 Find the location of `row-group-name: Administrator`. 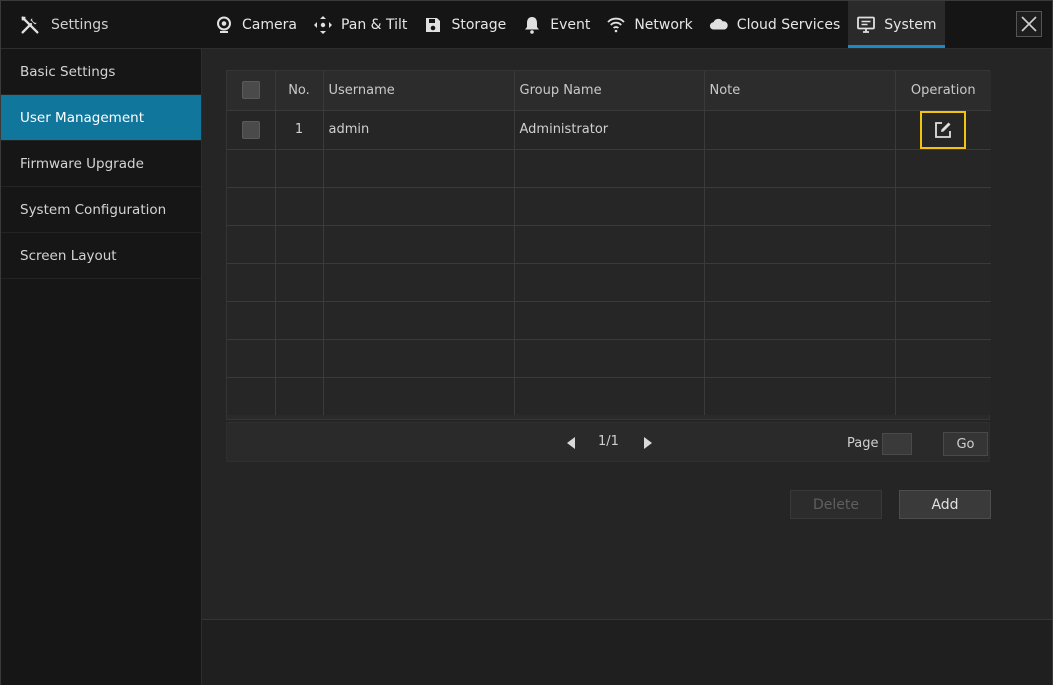

row-group-name: Administrator is located at coordinates (609, 130).